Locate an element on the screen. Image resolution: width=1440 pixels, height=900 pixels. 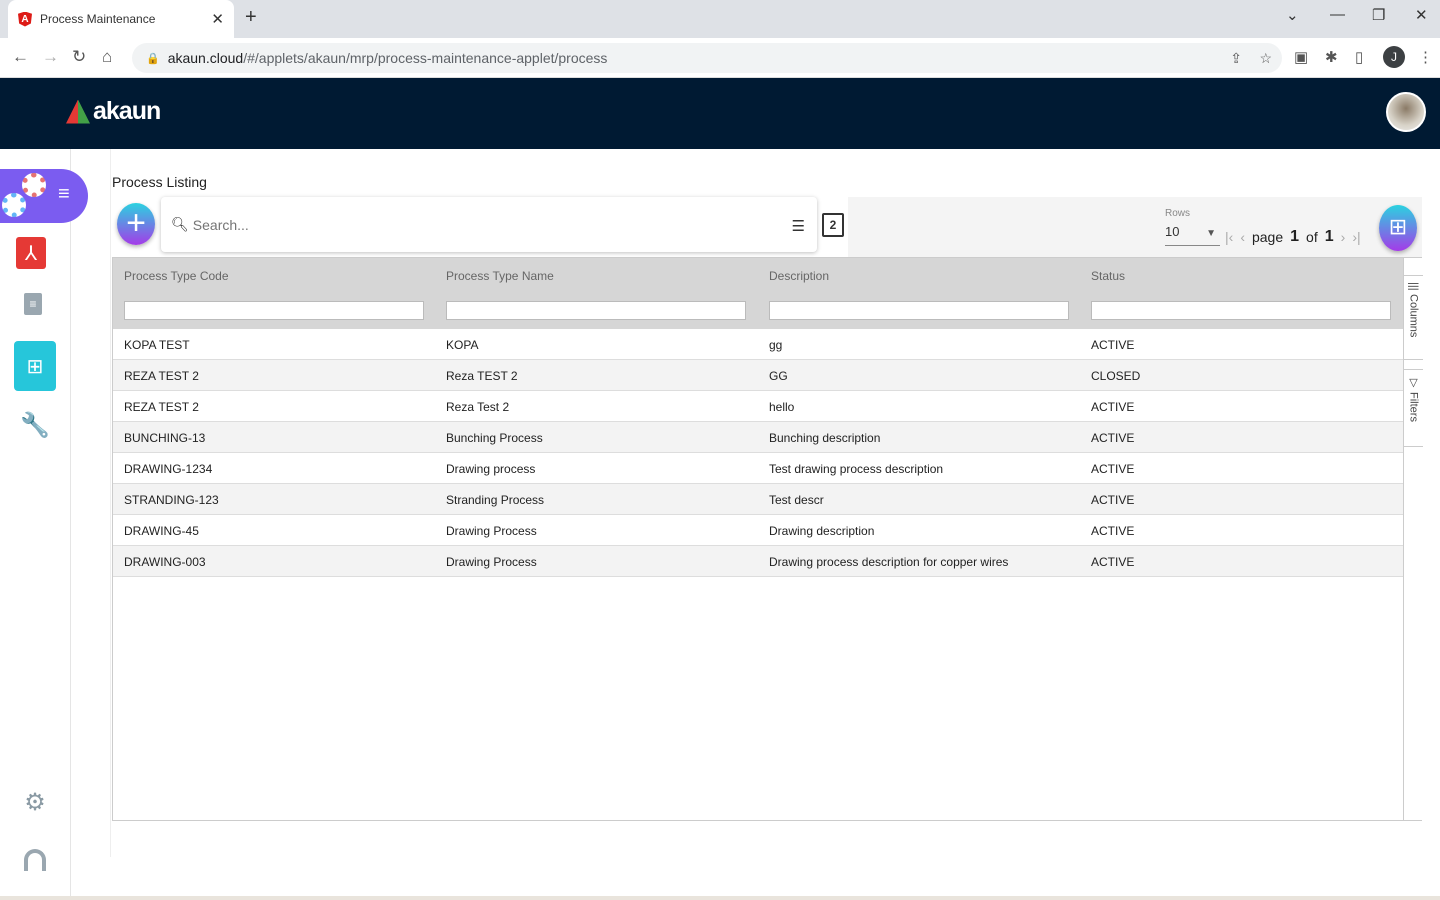
akaun-logo: akaun is located at coordinates (113, 111).